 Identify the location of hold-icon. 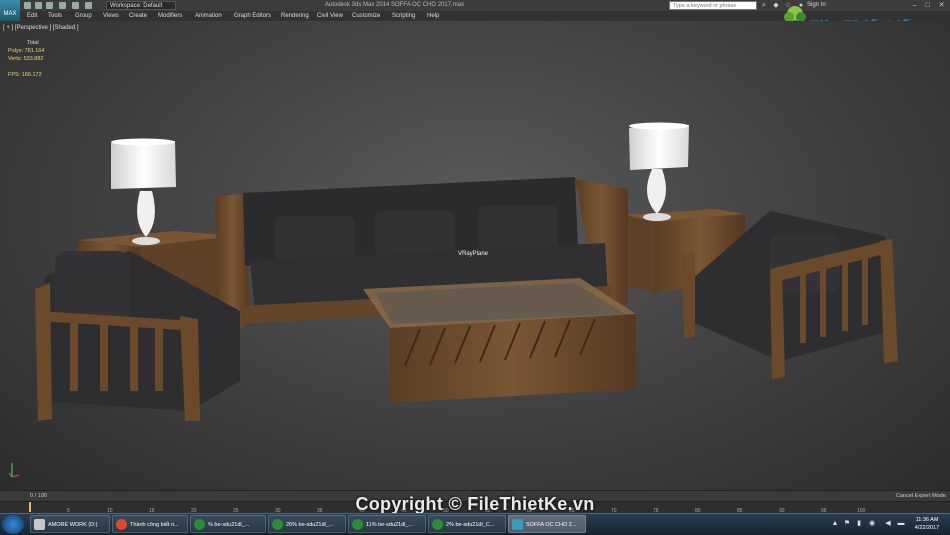
(88, 5).